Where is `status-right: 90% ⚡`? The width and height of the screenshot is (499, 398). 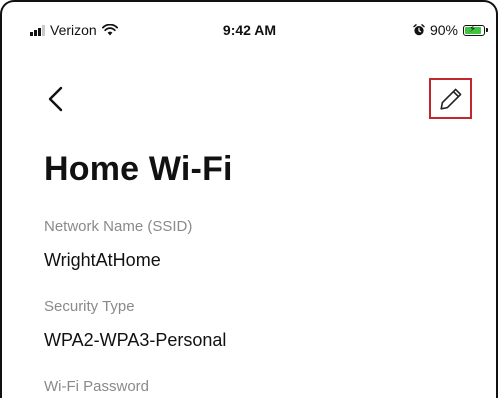
status-right: 90% ⚡ is located at coordinates (450, 30).